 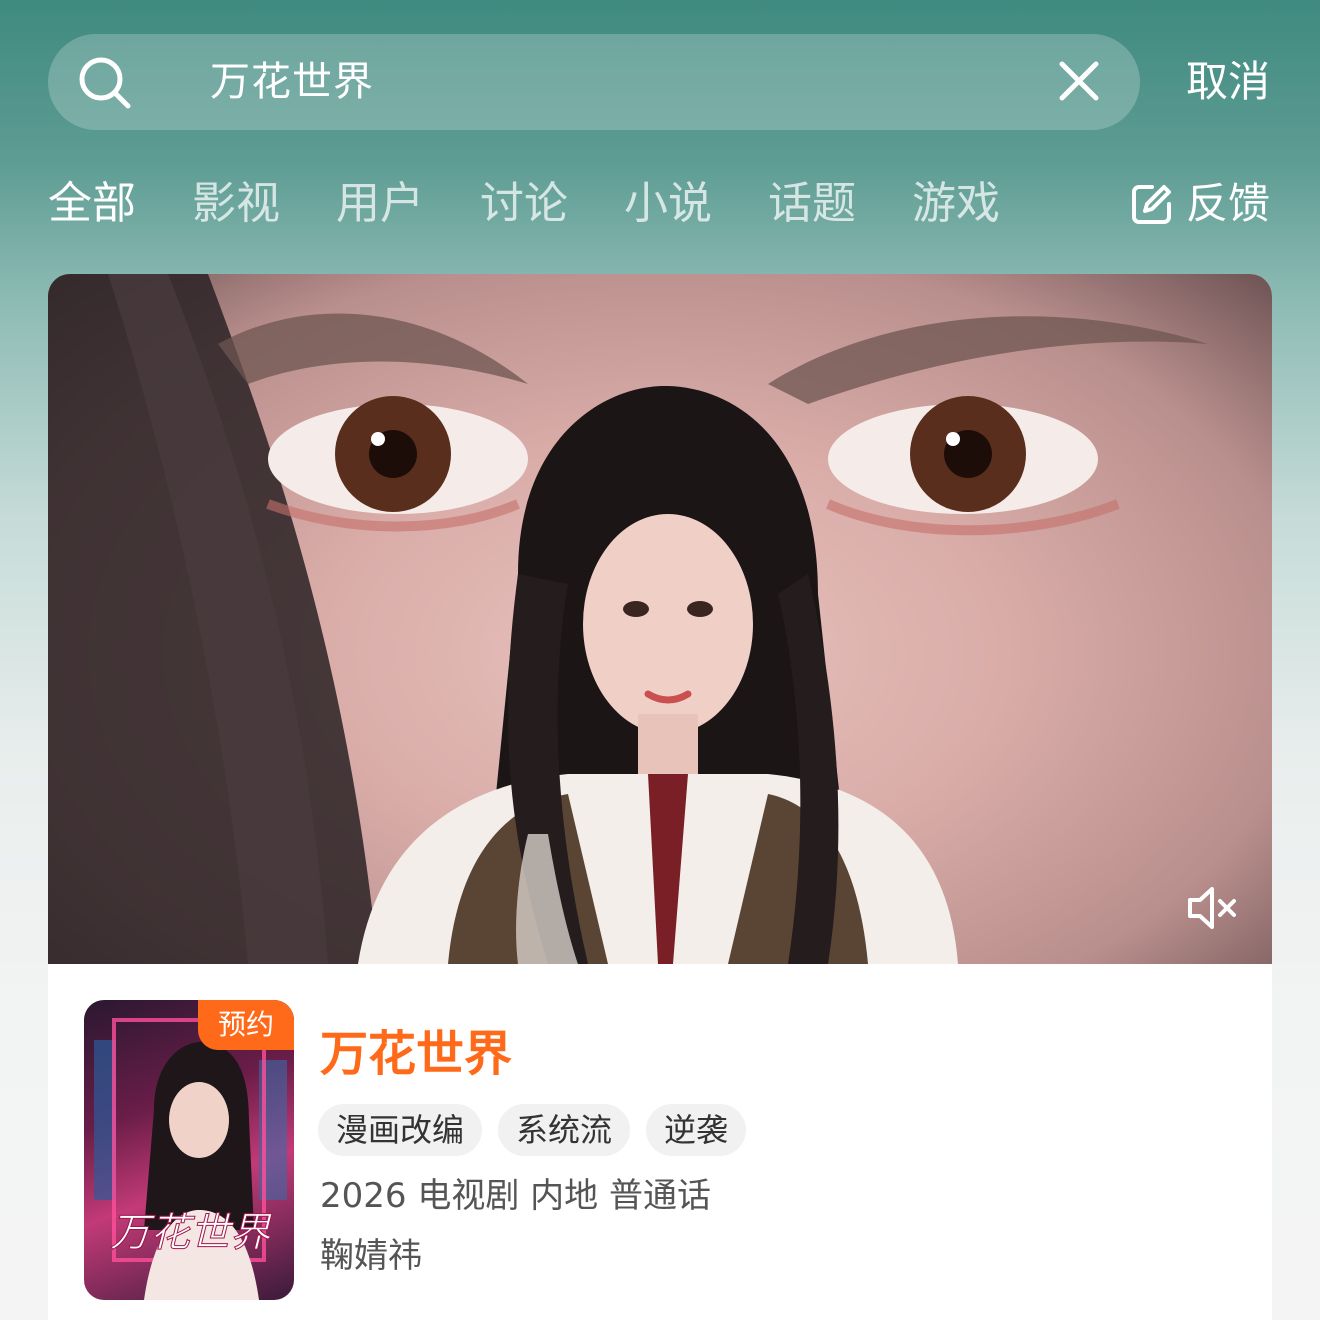 I want to click on edit-icon, so click(x=1151, y=204).